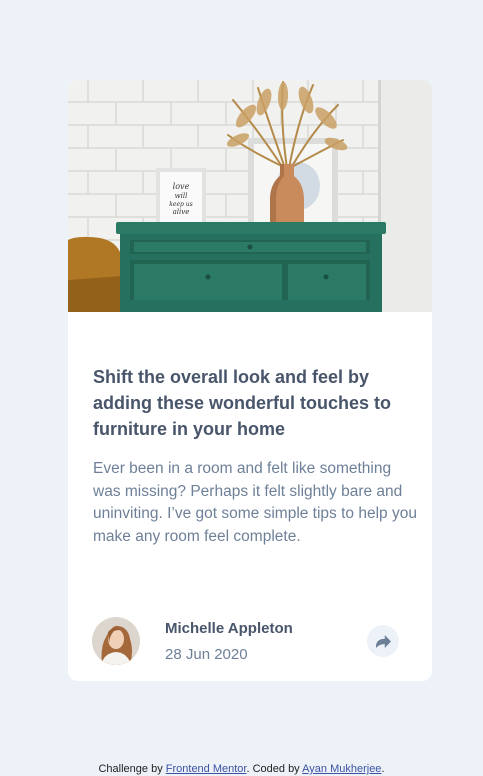  Describe the element at coordinates (132, 769) in the screenshot. I see `footer-prefix: Challenge by` at that location.